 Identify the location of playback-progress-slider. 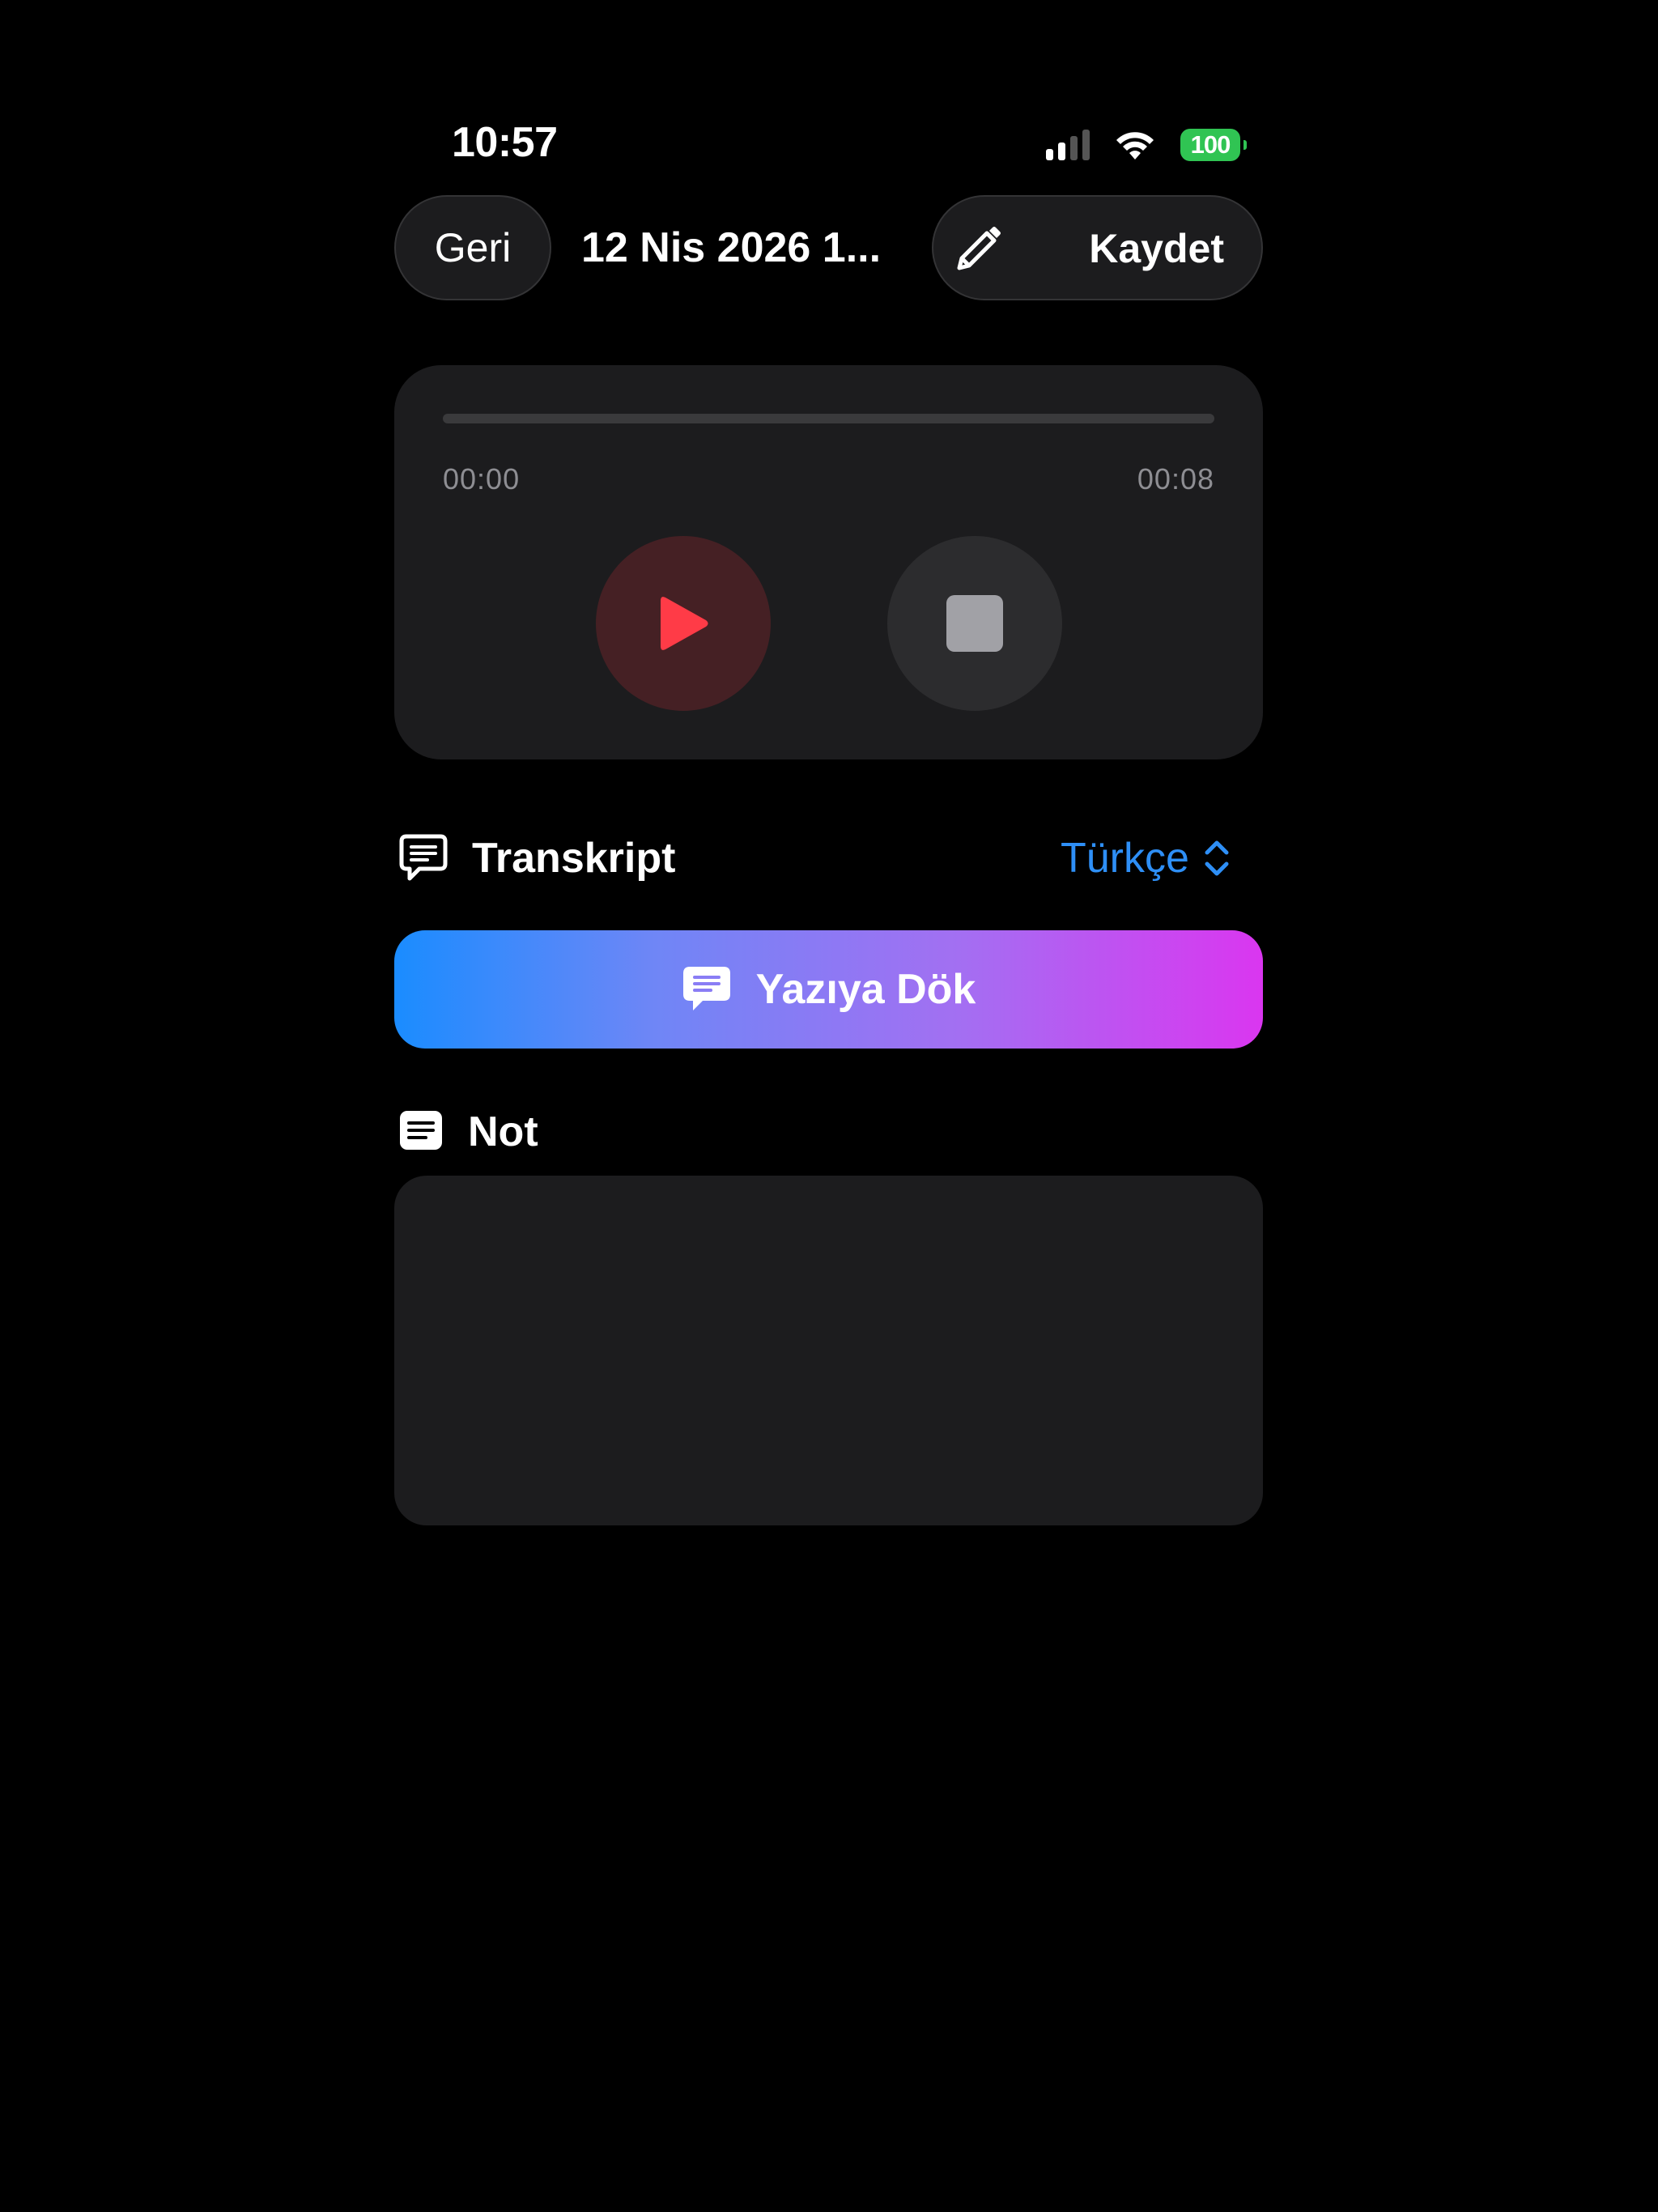
(828, 418).